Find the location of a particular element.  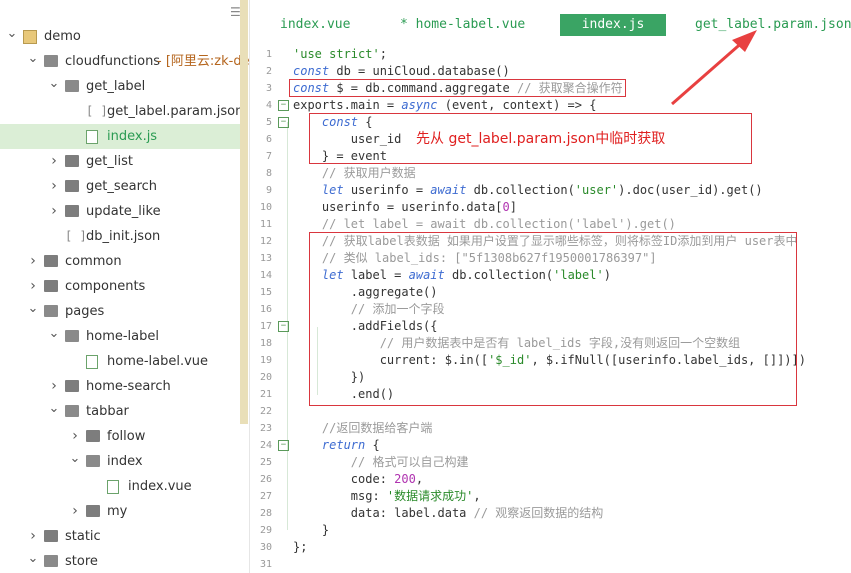

annotation-arrow is located at coordinates (714, 68).